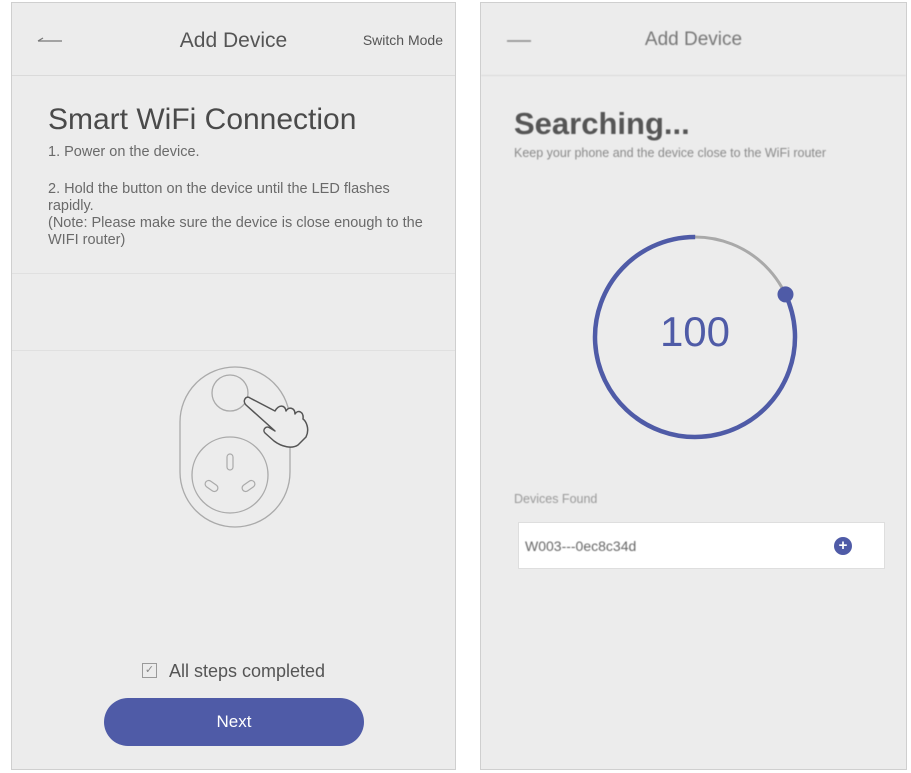 This screenshot has height=773, width=911. I want to click on checkbox-label: All steps completed, so click(247, 671).